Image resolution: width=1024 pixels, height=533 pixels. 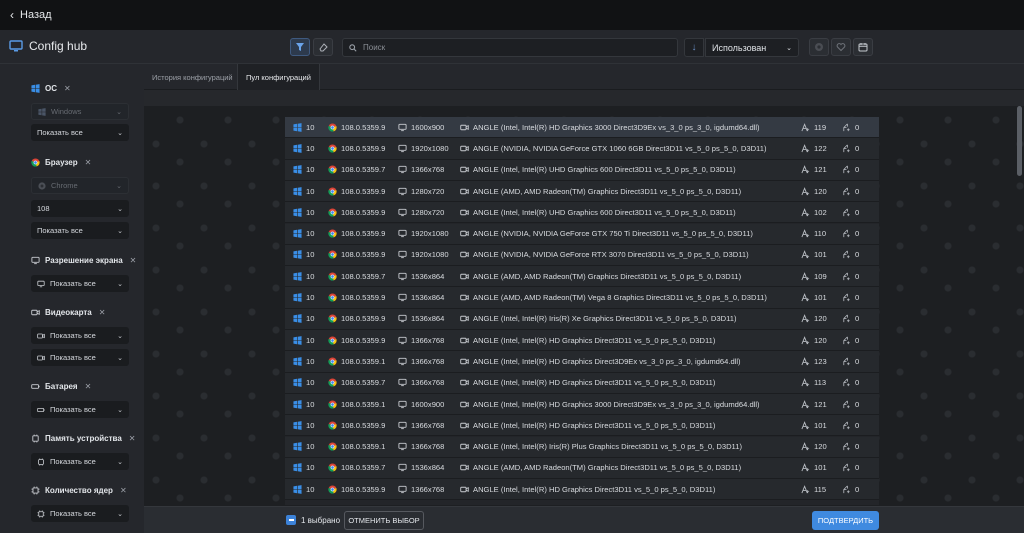 I want to click on confirm-button: ПОДТВЕРДИТЬ, so click(x=845, y=520).